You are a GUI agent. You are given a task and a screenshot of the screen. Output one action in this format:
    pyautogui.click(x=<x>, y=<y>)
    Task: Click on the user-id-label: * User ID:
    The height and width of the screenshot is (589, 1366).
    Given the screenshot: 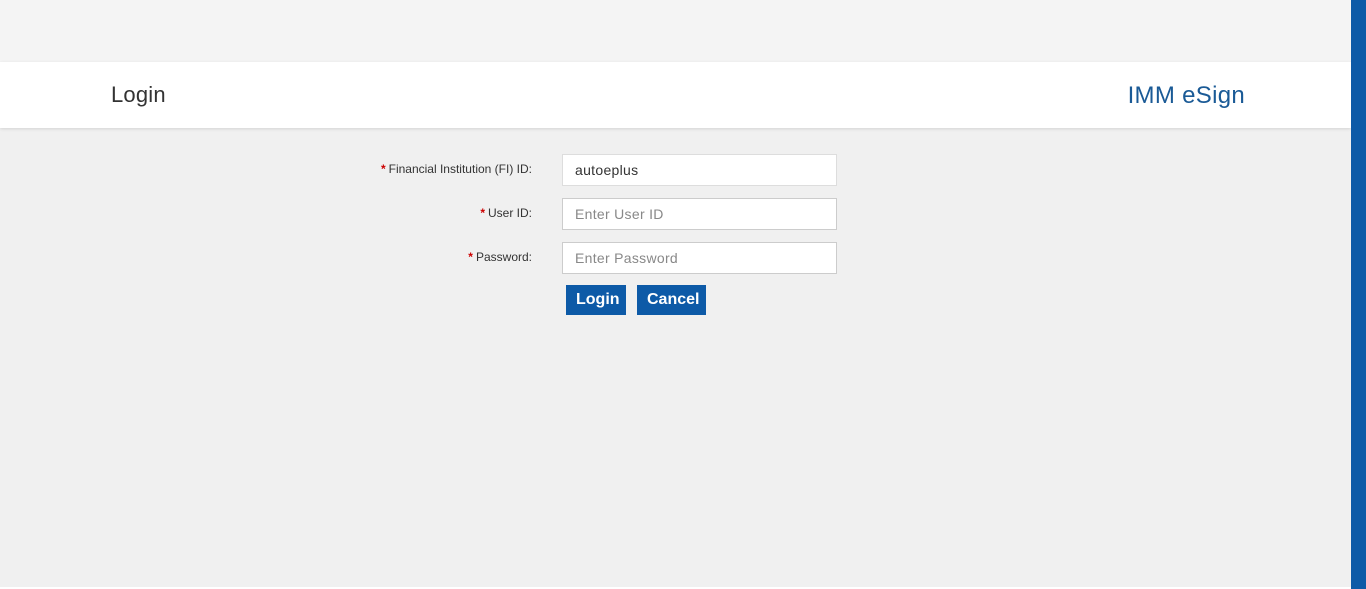 What is the action you would take?
    pyautogui.click(x=506, y=213)
    